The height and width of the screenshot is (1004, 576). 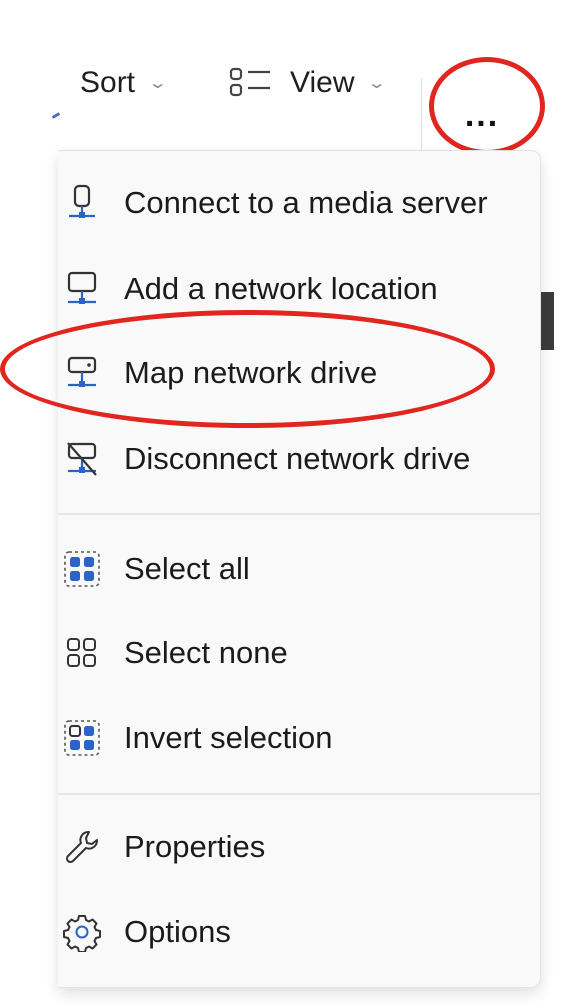 I want to click on menu-item-properties: Properties, so click(x=299, y=847).